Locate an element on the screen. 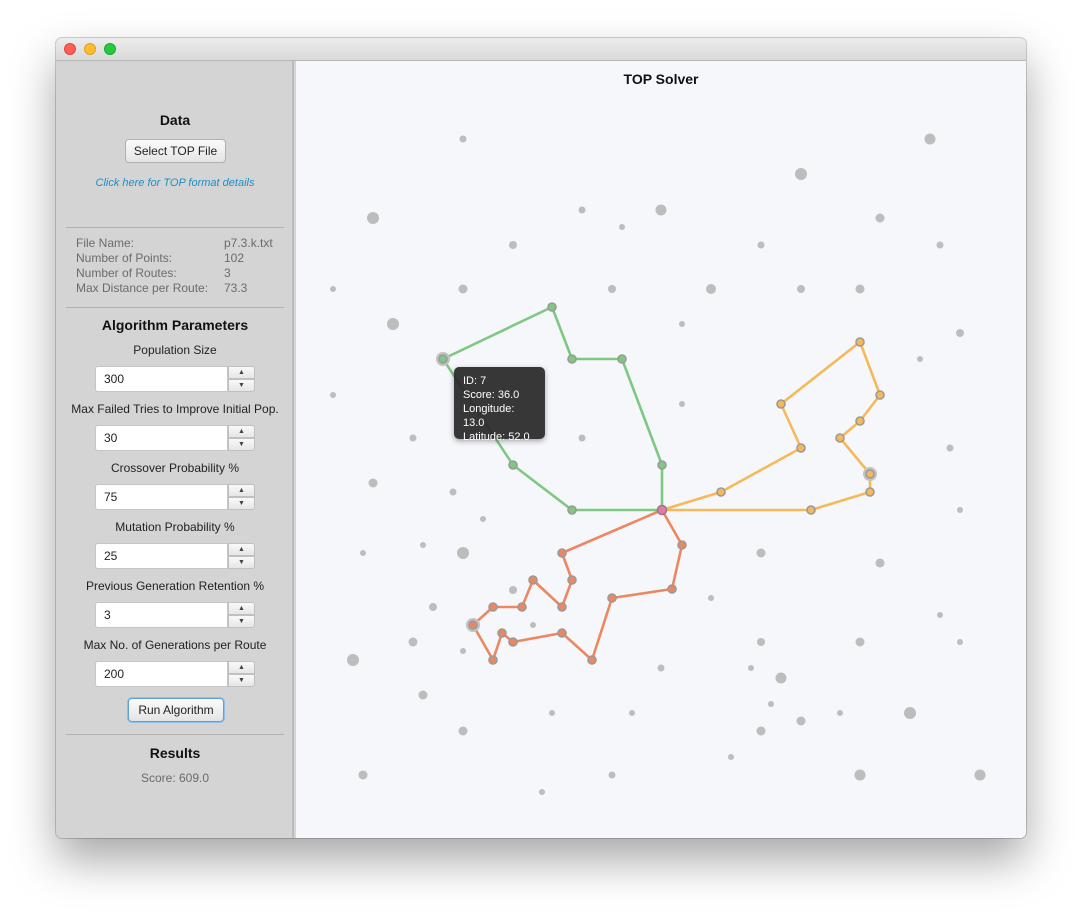  crossover-probability-input: 75 is located at coordinates (161, 497).